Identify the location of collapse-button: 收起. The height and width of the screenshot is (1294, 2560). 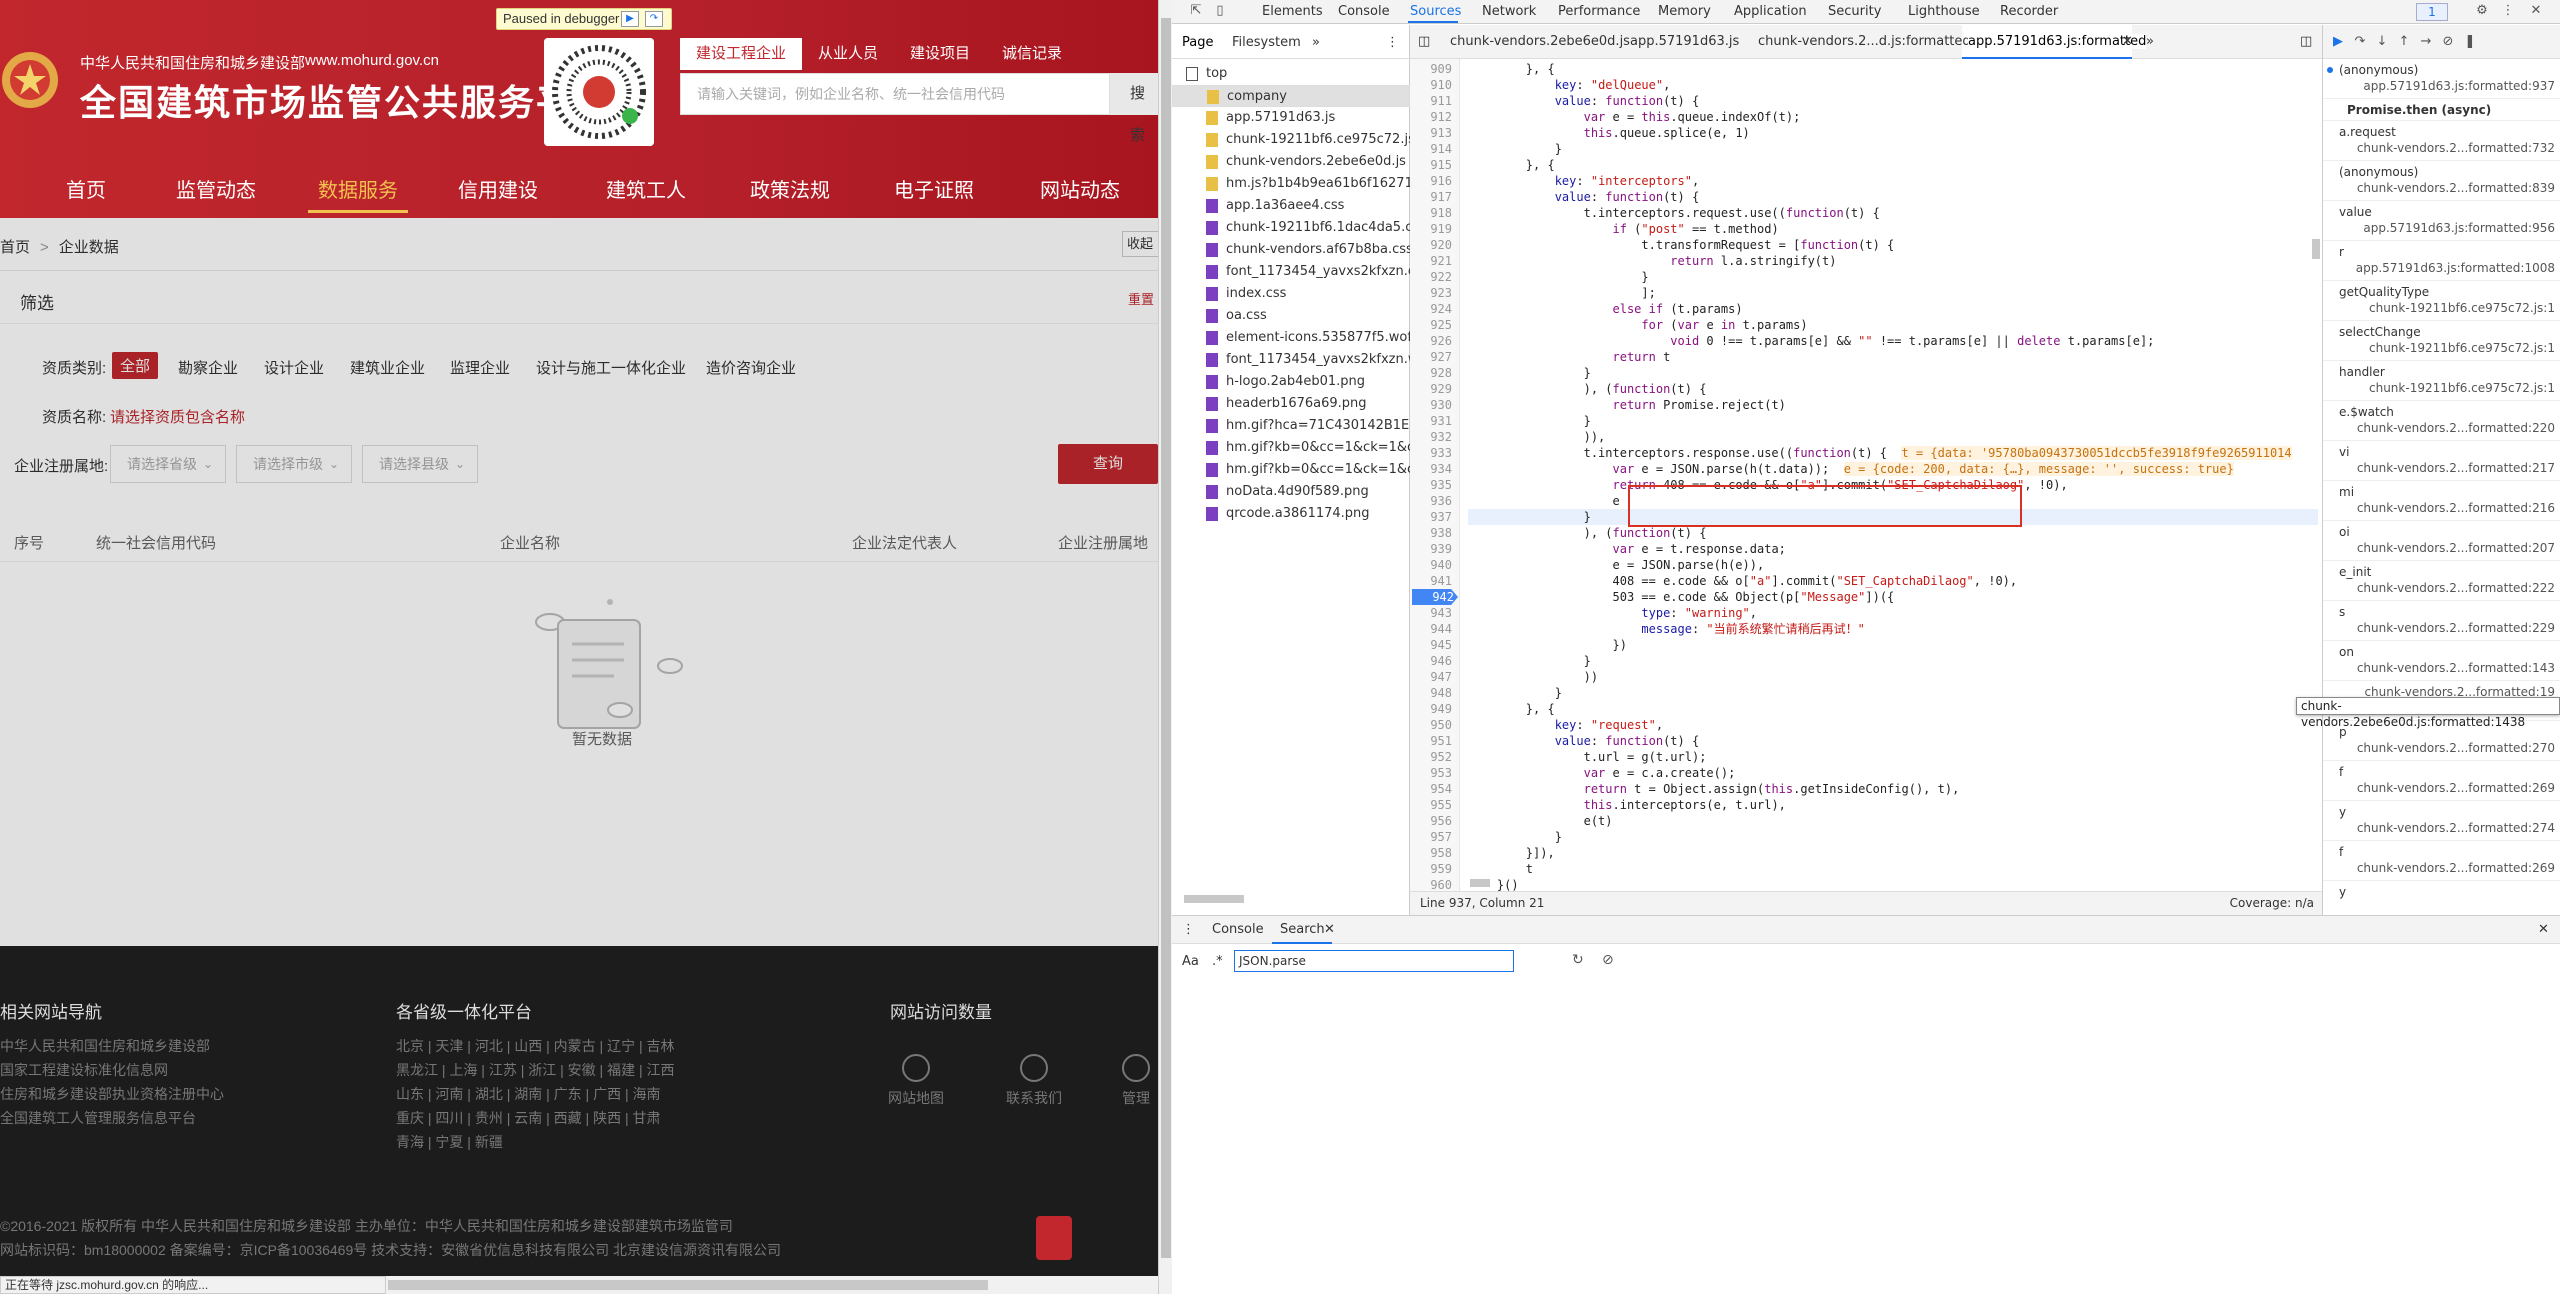
(1140, 244).